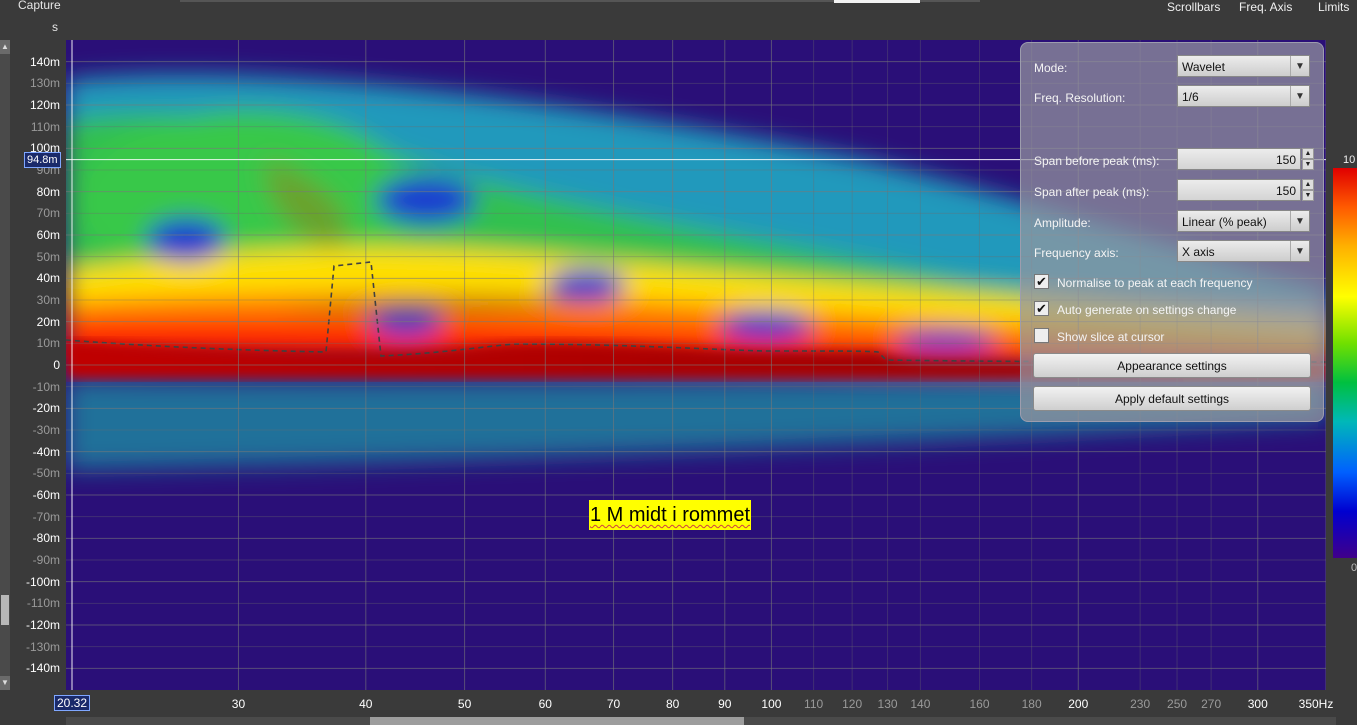 The width and height of the screenshot is (1357, 725). I want to click on y-tick-label: 20m, so click(48, 321).